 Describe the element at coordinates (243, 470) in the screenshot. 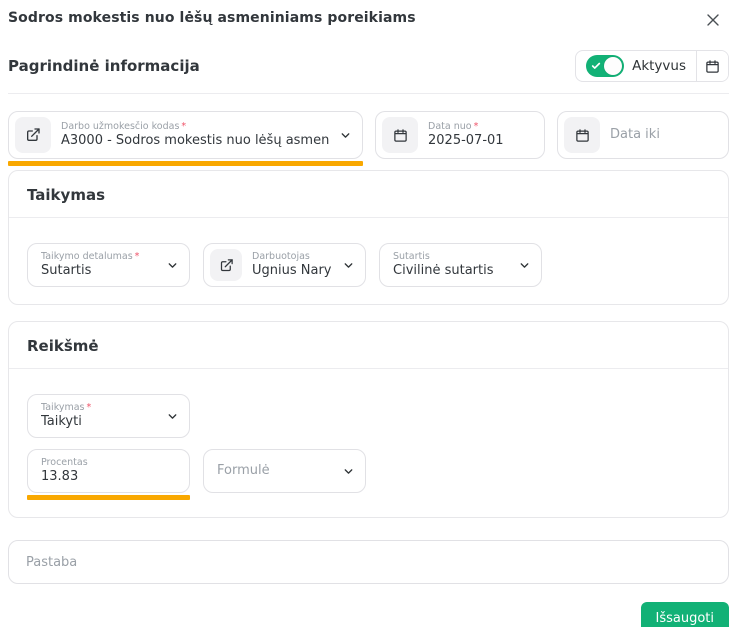

I see `formule-placeholder: Formulė` at that location.